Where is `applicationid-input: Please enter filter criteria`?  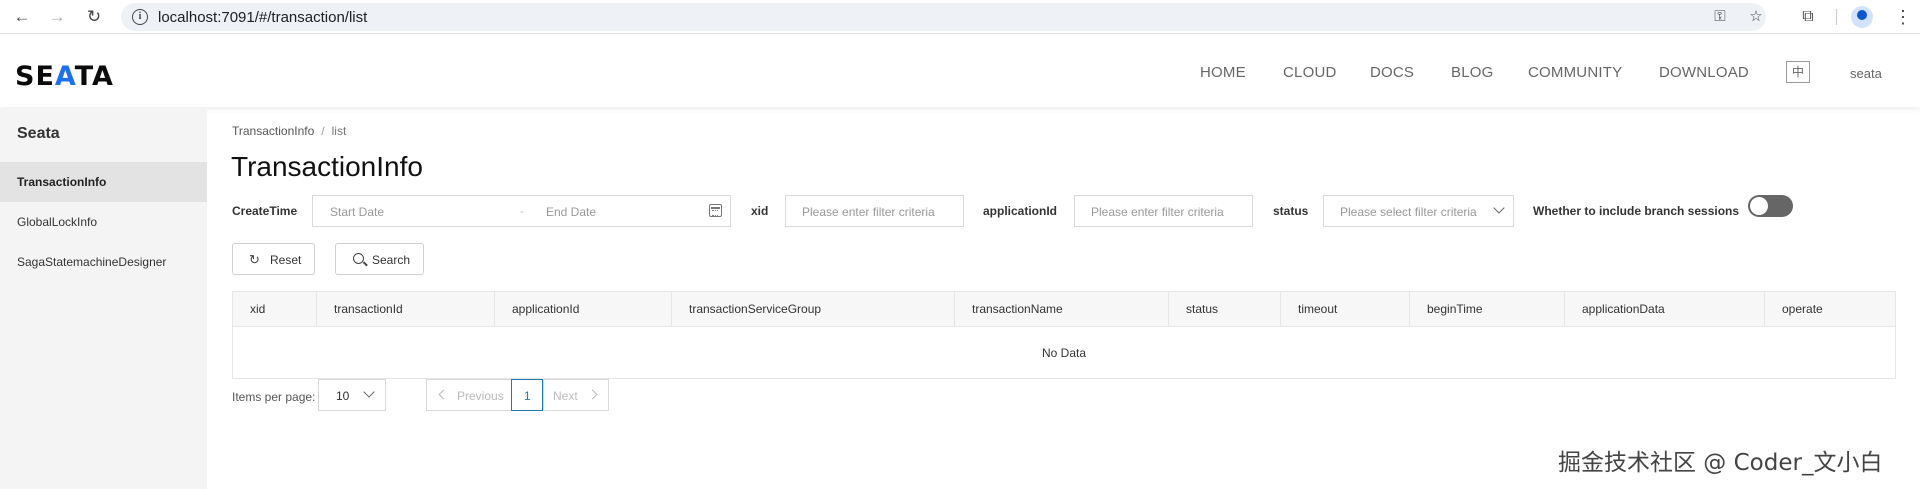 applicationid-input: Please enter filter criteria is located at coordinates (1163, 211).